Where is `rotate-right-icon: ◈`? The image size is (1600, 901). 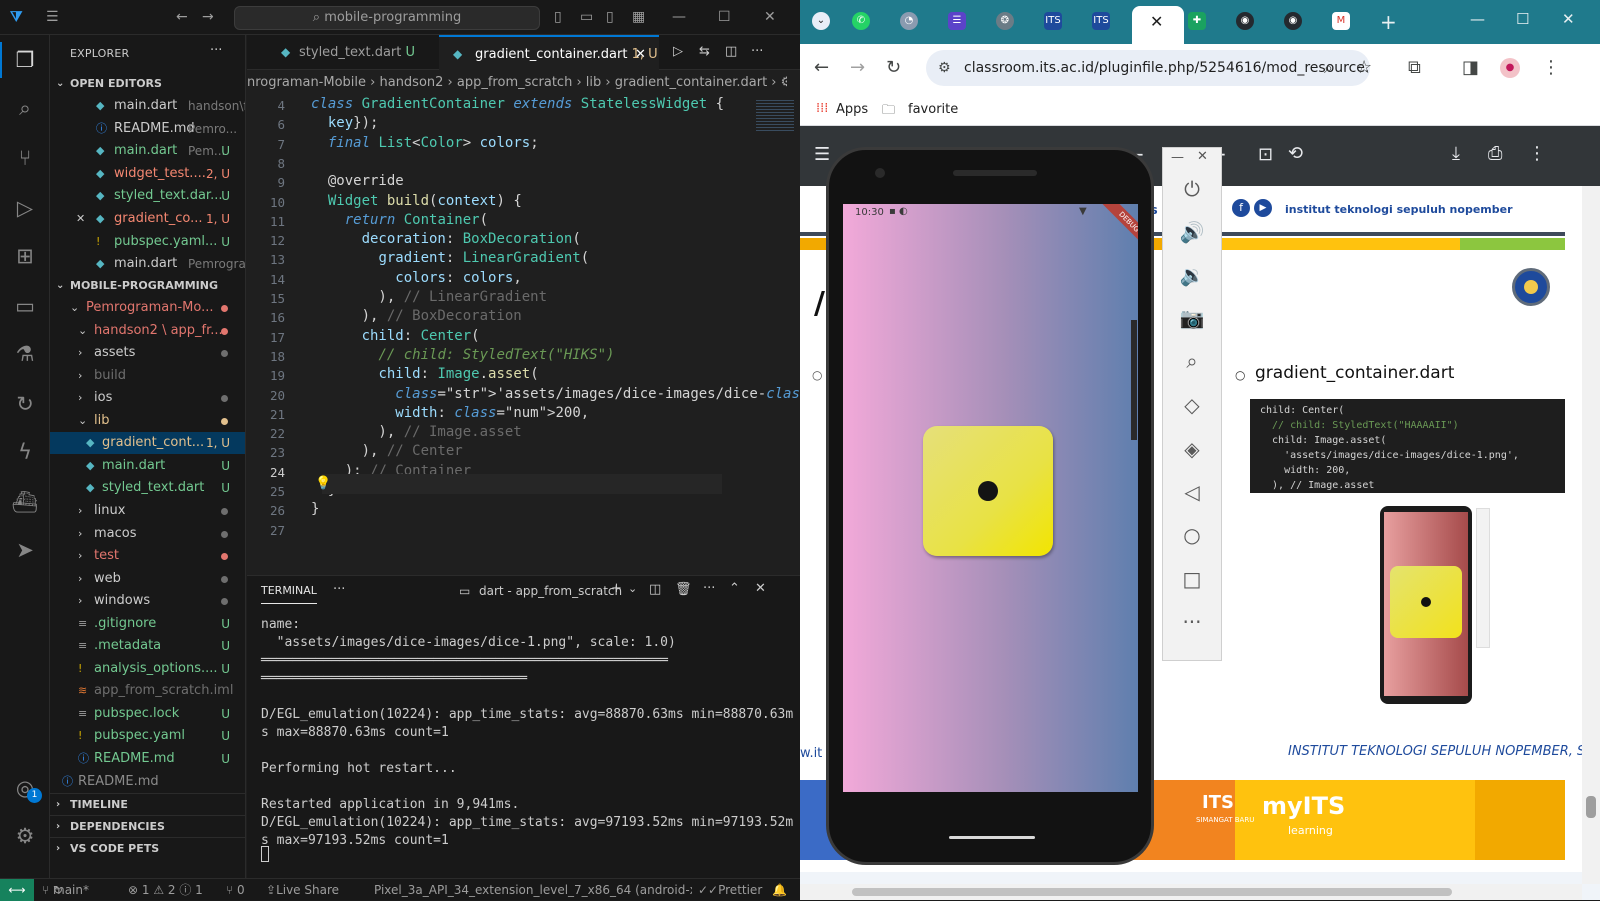 rotate-right-icon: ◈ is located at coordinates (1192, 449).